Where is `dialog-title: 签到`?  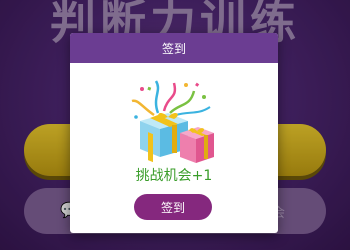
dialog-title: 签到 is located at coordinates (173, 48).